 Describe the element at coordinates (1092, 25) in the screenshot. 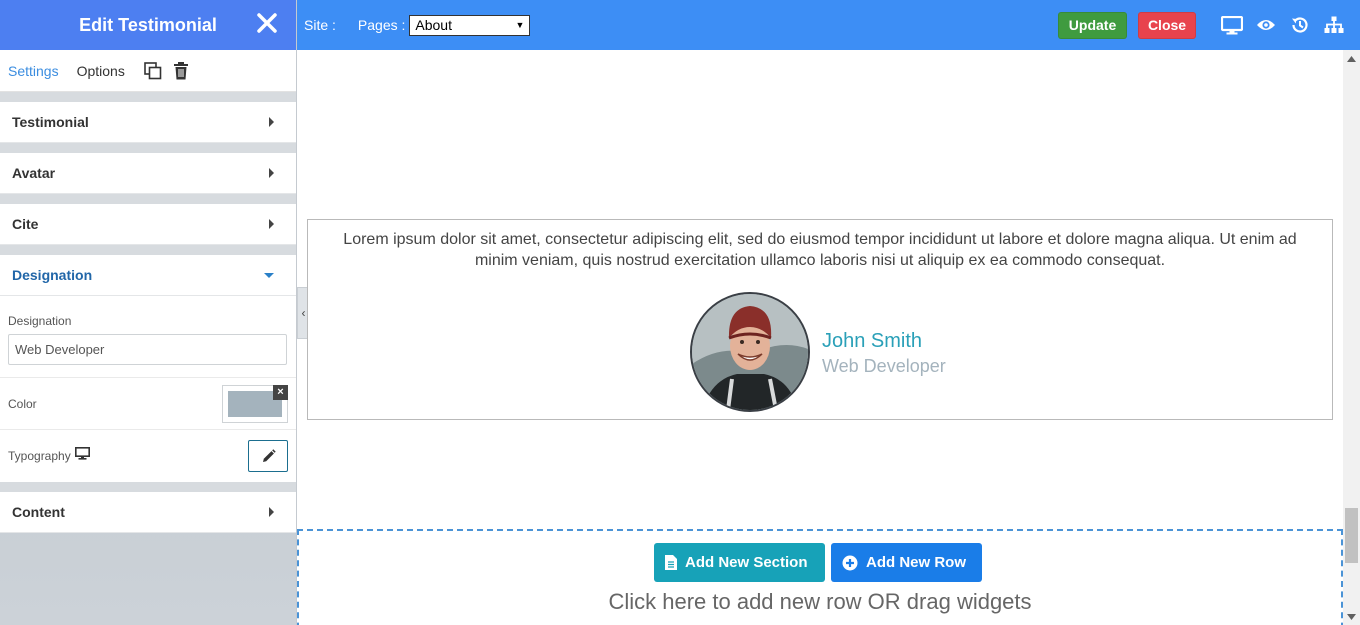

I see `update-button: Update` at that location.